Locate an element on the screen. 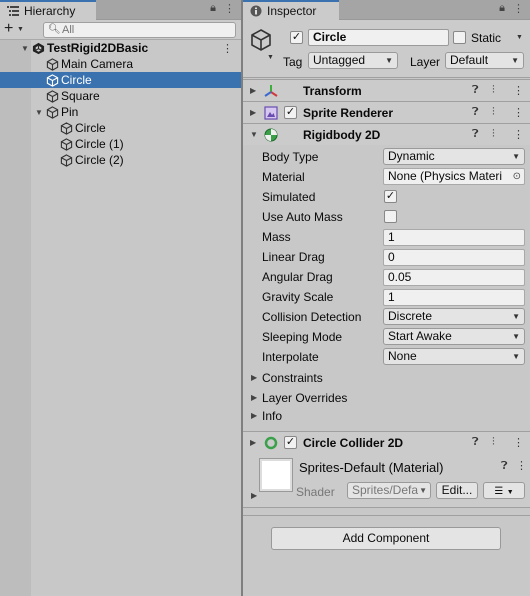 This screenshot has height=596, width=530. hierarchy-row: Square is located at coordinates (120, 96).